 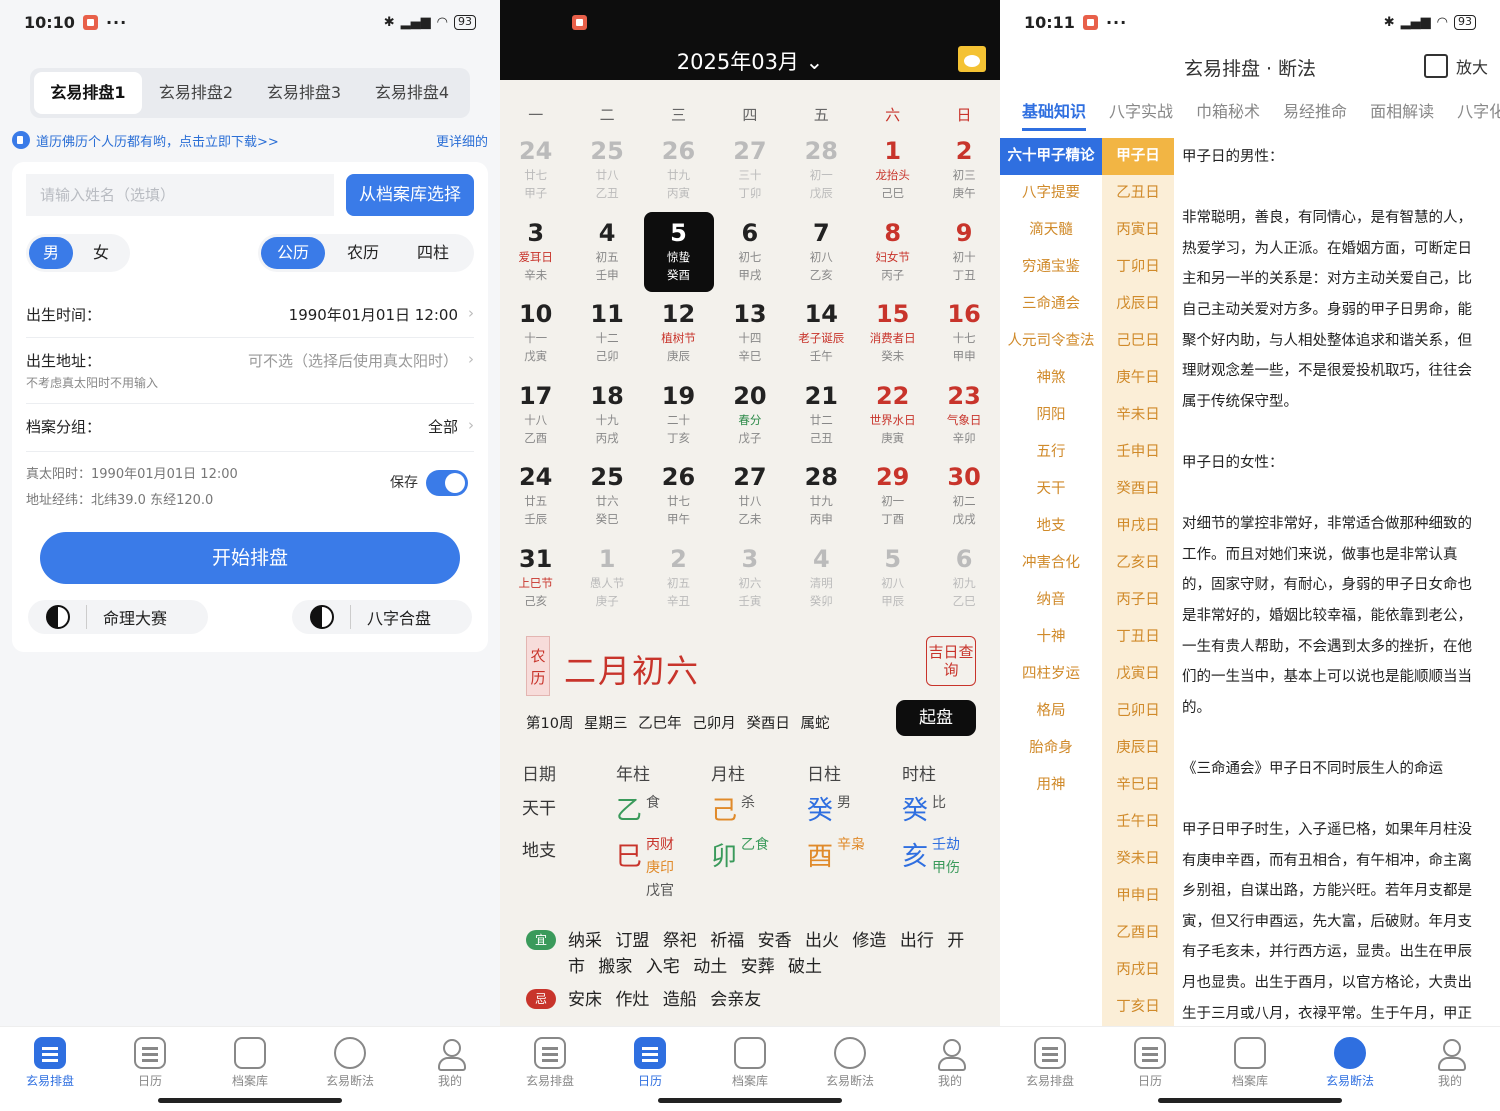 What do you see at coordinates (679, 496) in the screenshot?
I see `calendar-day: 26 廿七 甲午` at bounding box center [679, 496].